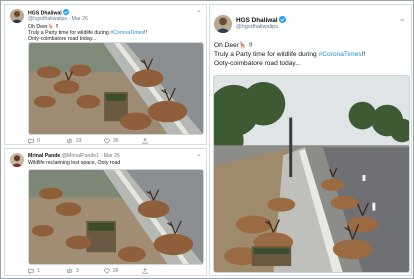 The width and height of the screenshot is (414, 279). What do you see at coordinates (38, 141) in the screenshot?
I see `reply-count: 9` at bounding box center [38, 141].